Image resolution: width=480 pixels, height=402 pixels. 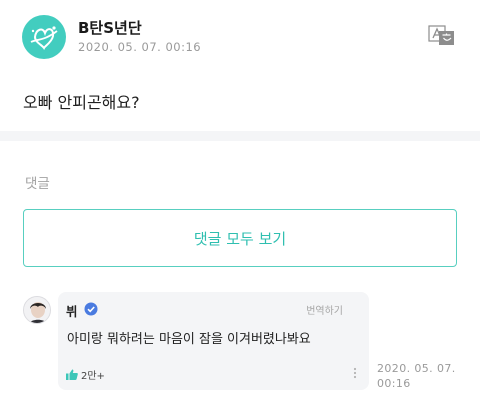 What do you see at coordinates (72, 310) in the screenshot?
I see `comment-author-name: 뷔` at bounding box center [72, 310].